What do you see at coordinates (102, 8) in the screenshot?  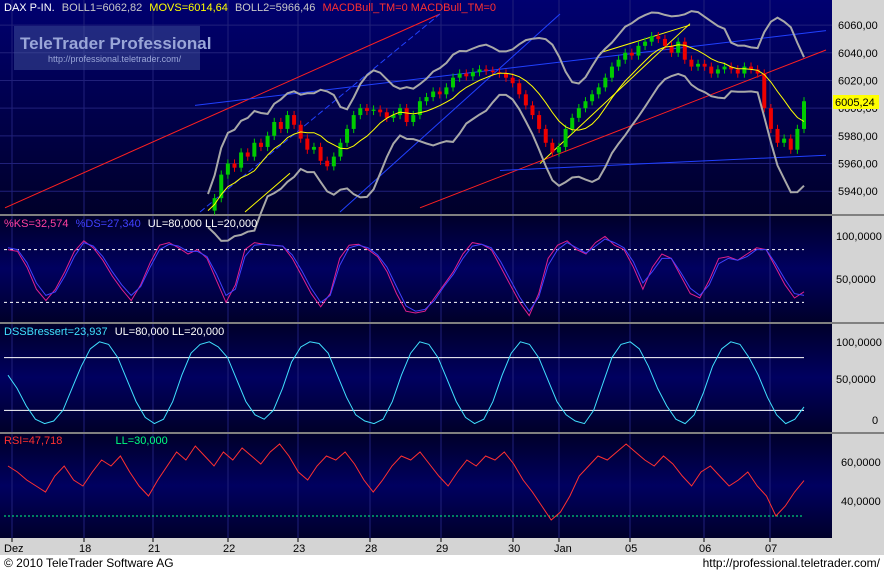 I see `price-label-boll1: BOLL1=6062,82` at bounding box center [102, 8].